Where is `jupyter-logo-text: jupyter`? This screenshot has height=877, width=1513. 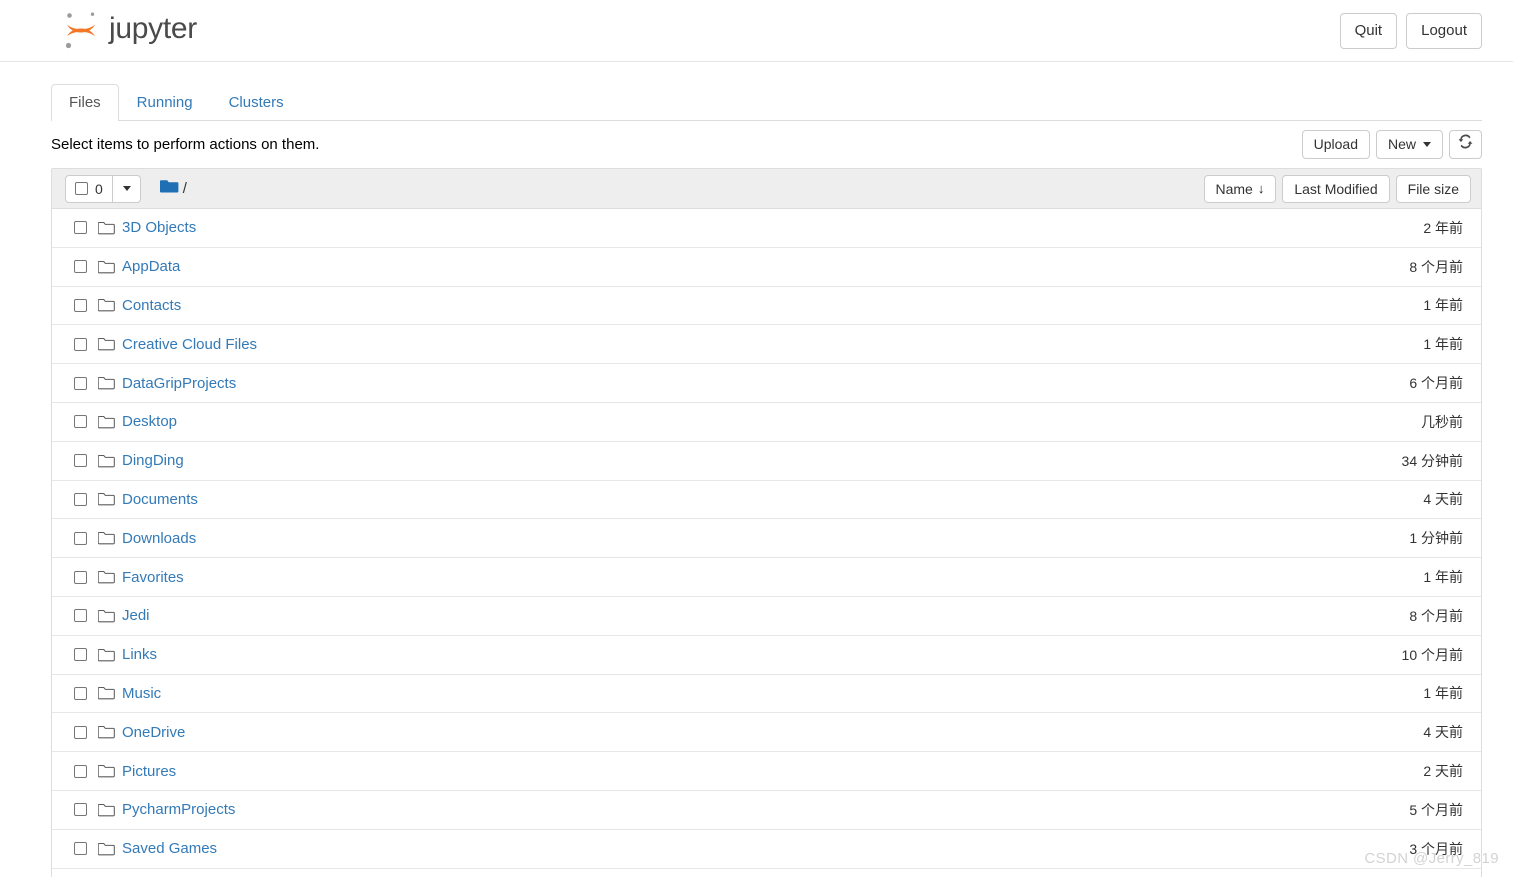 jupyter-logo-text: jupyter is located at coordinates (153, 28).